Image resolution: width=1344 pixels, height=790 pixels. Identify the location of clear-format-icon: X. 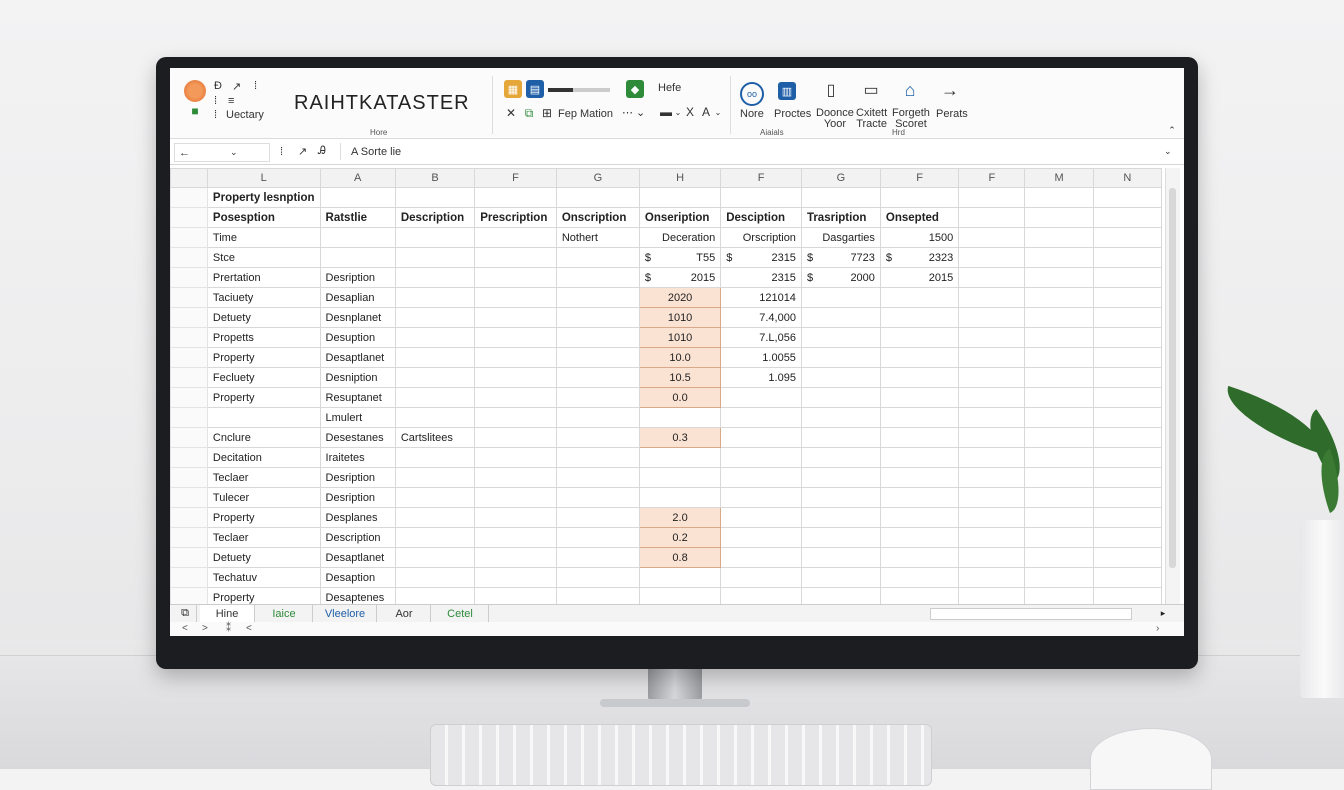
(690, 112).